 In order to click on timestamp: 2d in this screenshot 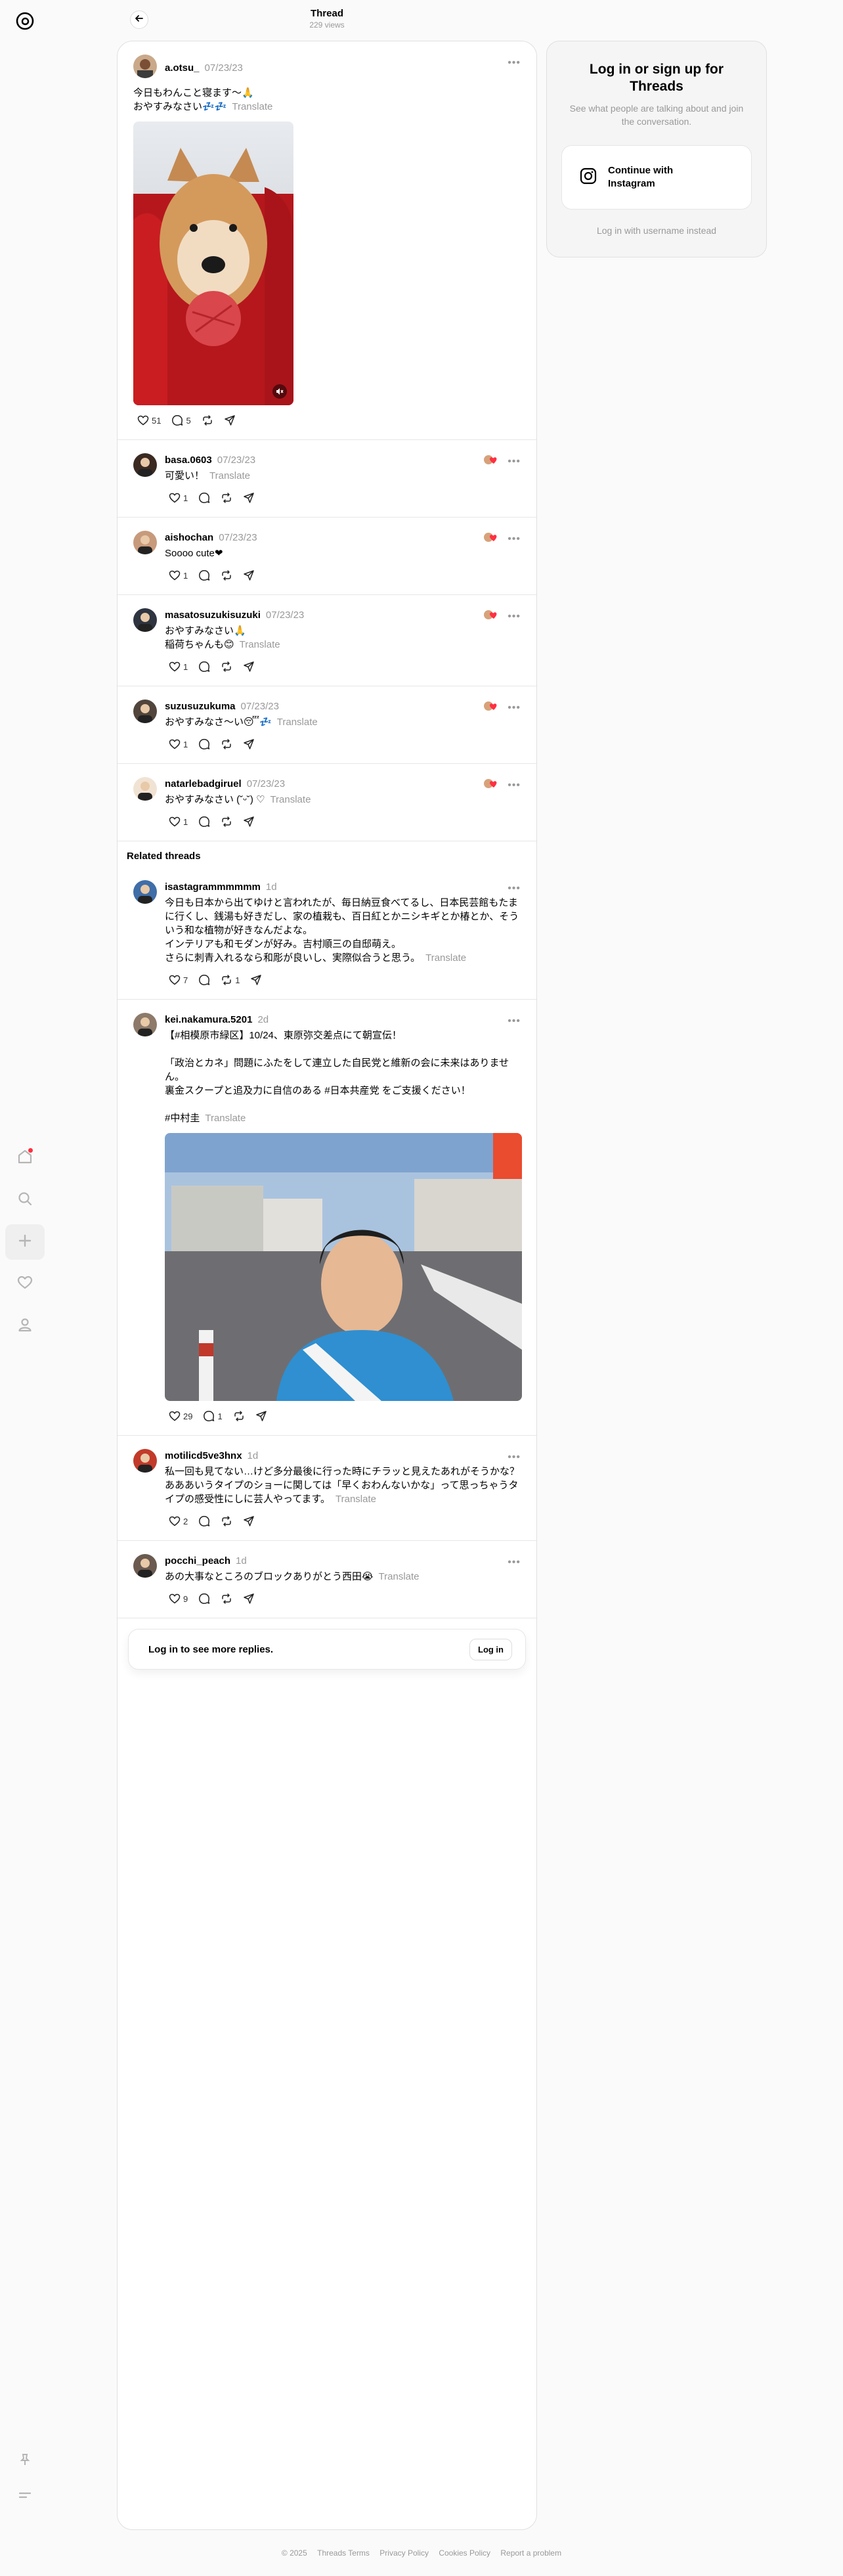, I will do `click(263, 1019)`.